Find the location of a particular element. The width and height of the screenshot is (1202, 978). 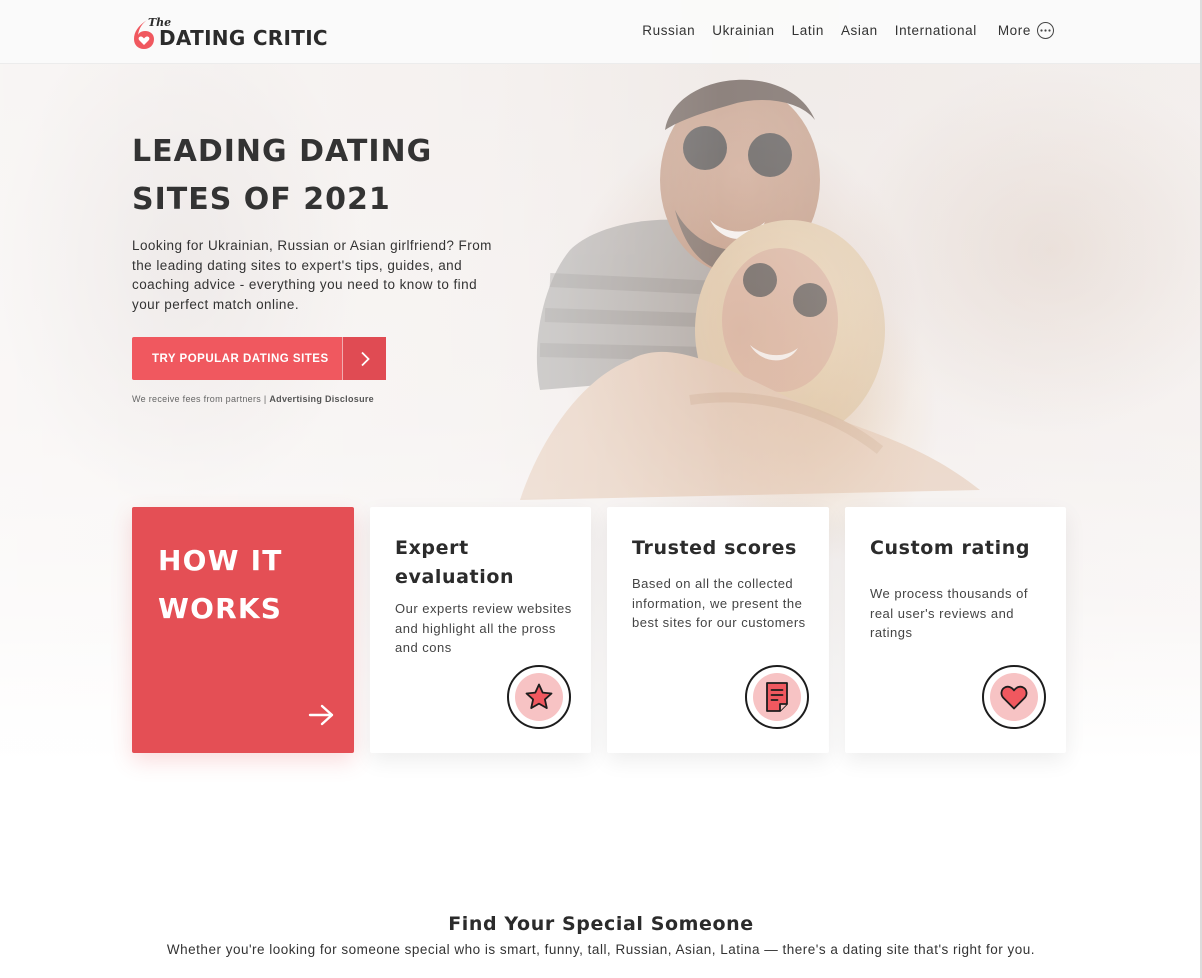

cta-label: TRY POPULAR DATING SITES is located at coordinates (240, 358).